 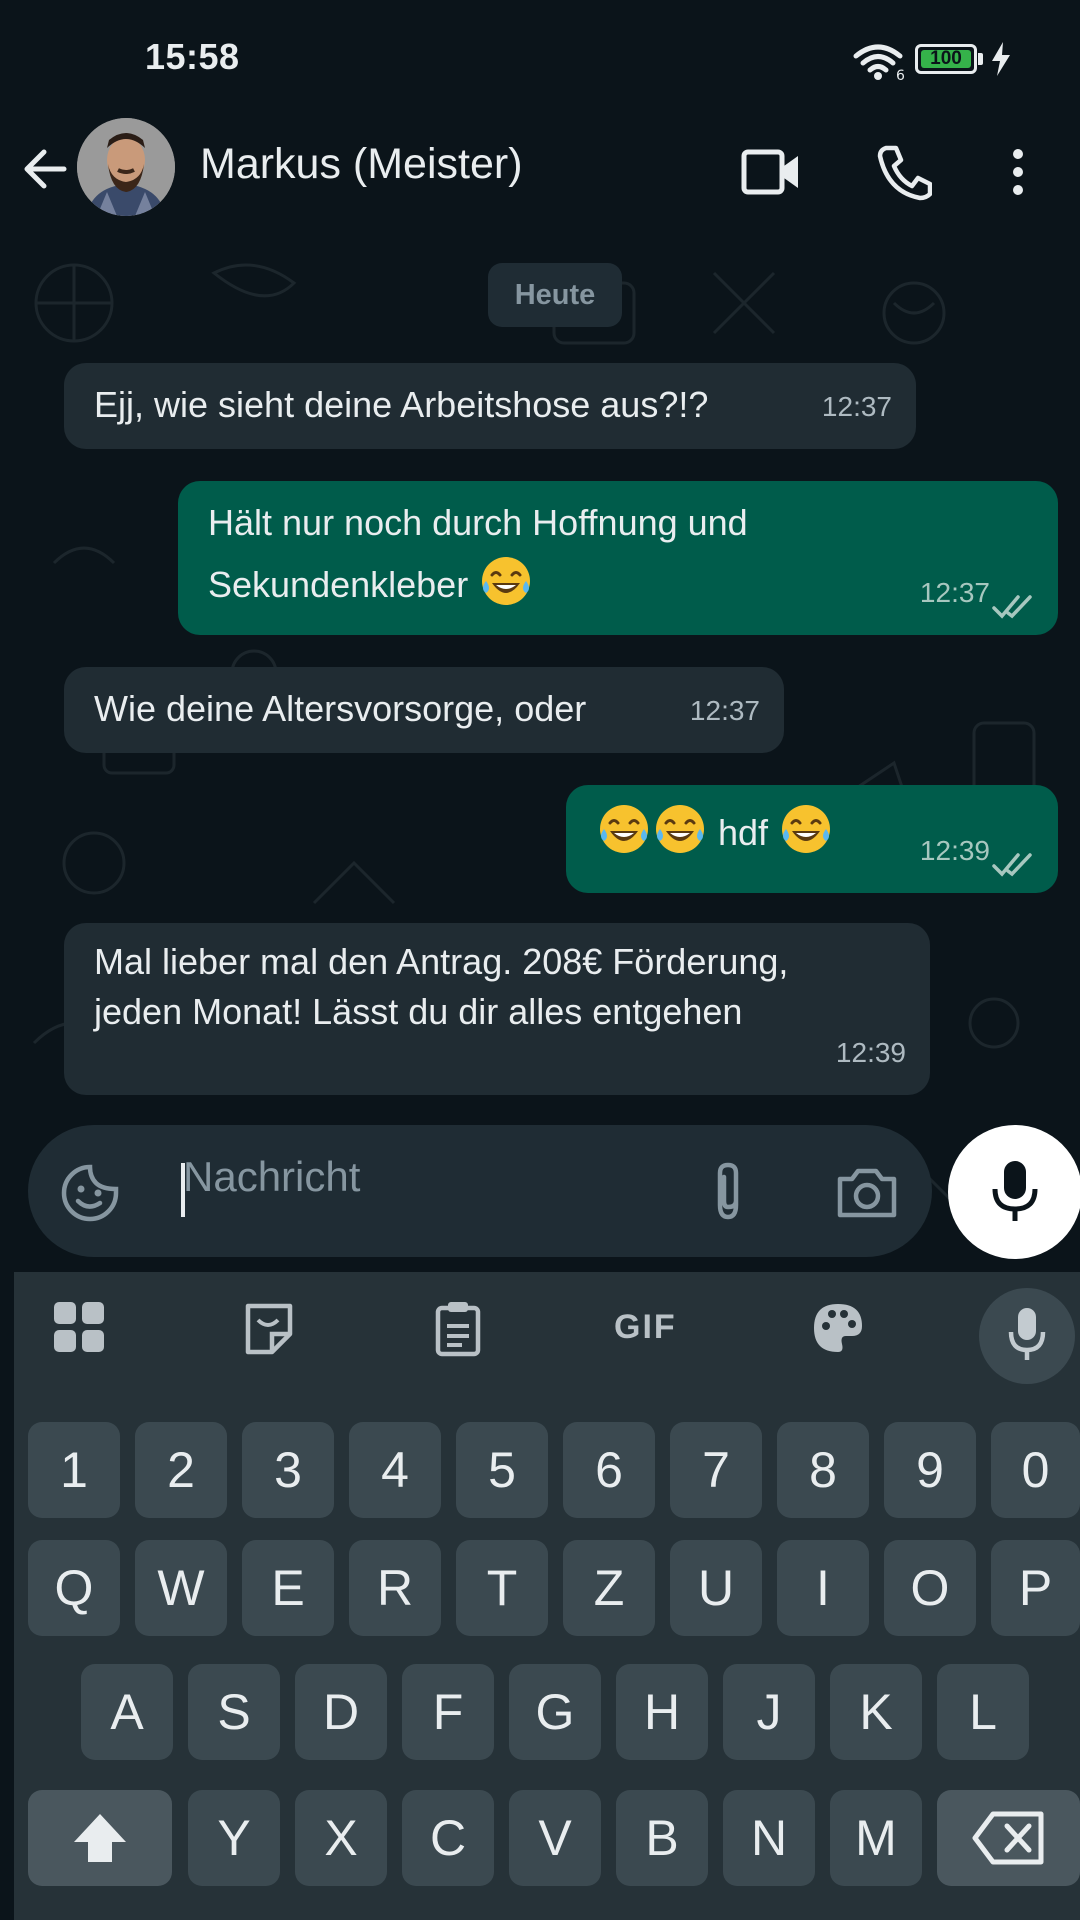 I want to click on charging-bolt-icon, so click(x=1001, y=59).